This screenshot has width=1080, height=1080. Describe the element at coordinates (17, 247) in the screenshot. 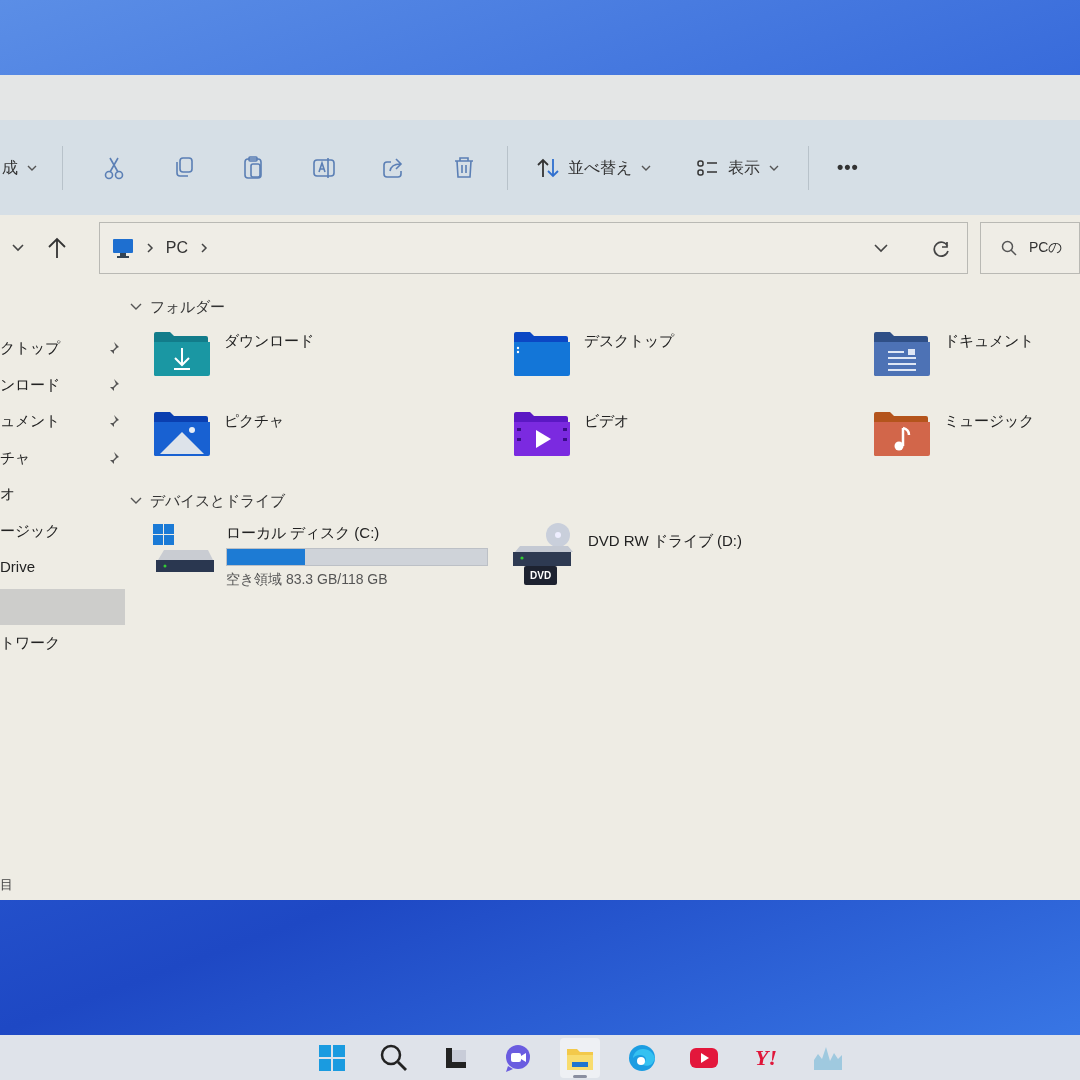

I see `caret-icon` at that location.